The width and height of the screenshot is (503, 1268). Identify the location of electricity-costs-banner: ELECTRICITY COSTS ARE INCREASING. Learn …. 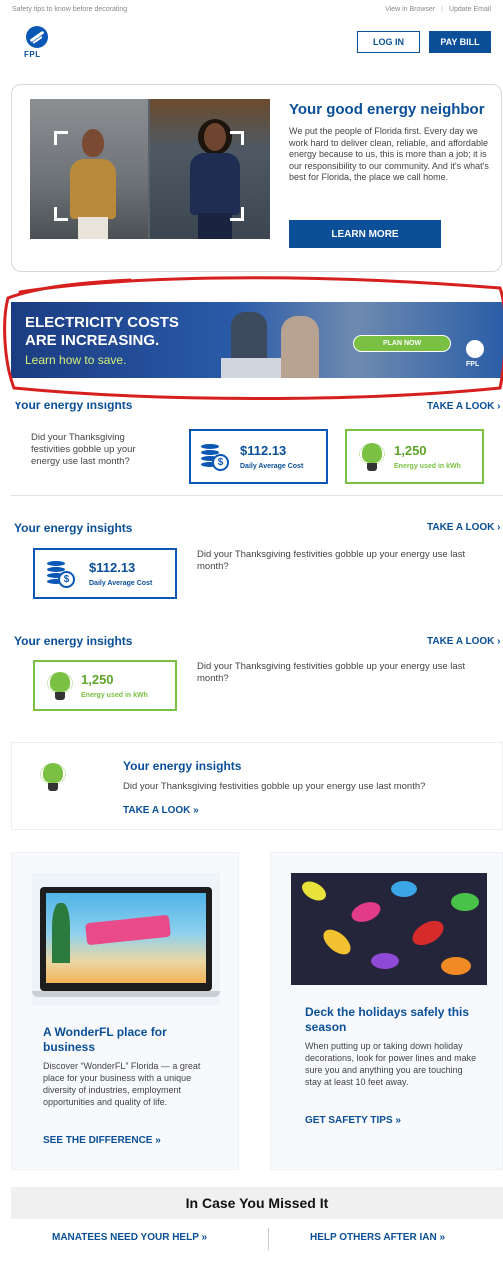
(257, 340).